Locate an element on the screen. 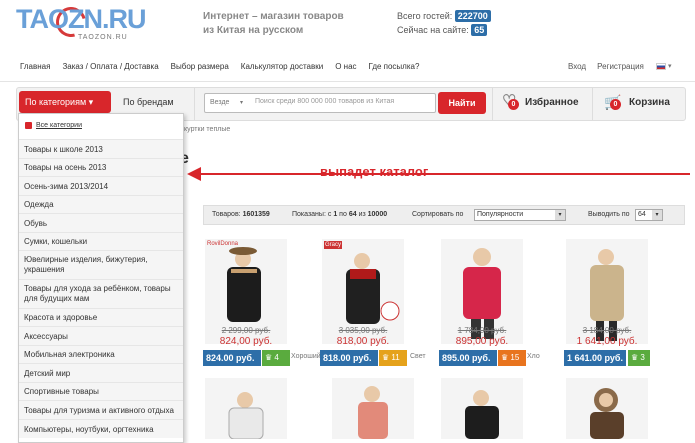 The image size is (695, 443). shown-range: Показаны: с 1 по 64 из 10000 is located at coordinates (340, 214).